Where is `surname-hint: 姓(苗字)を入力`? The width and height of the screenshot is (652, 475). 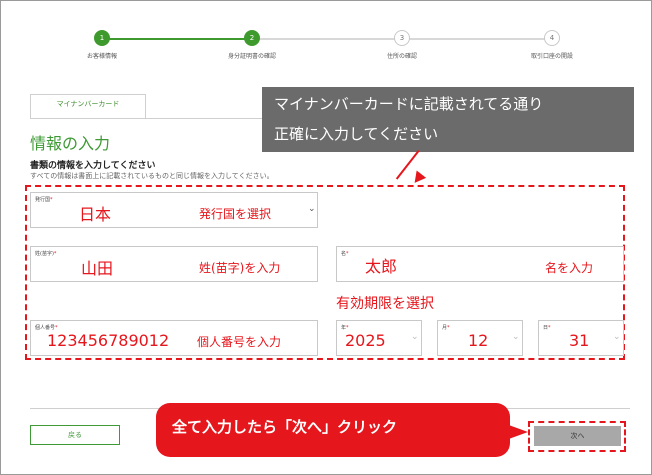 surname-hint: 姓(苗字)を入力 is located at coordinates (240, 268).